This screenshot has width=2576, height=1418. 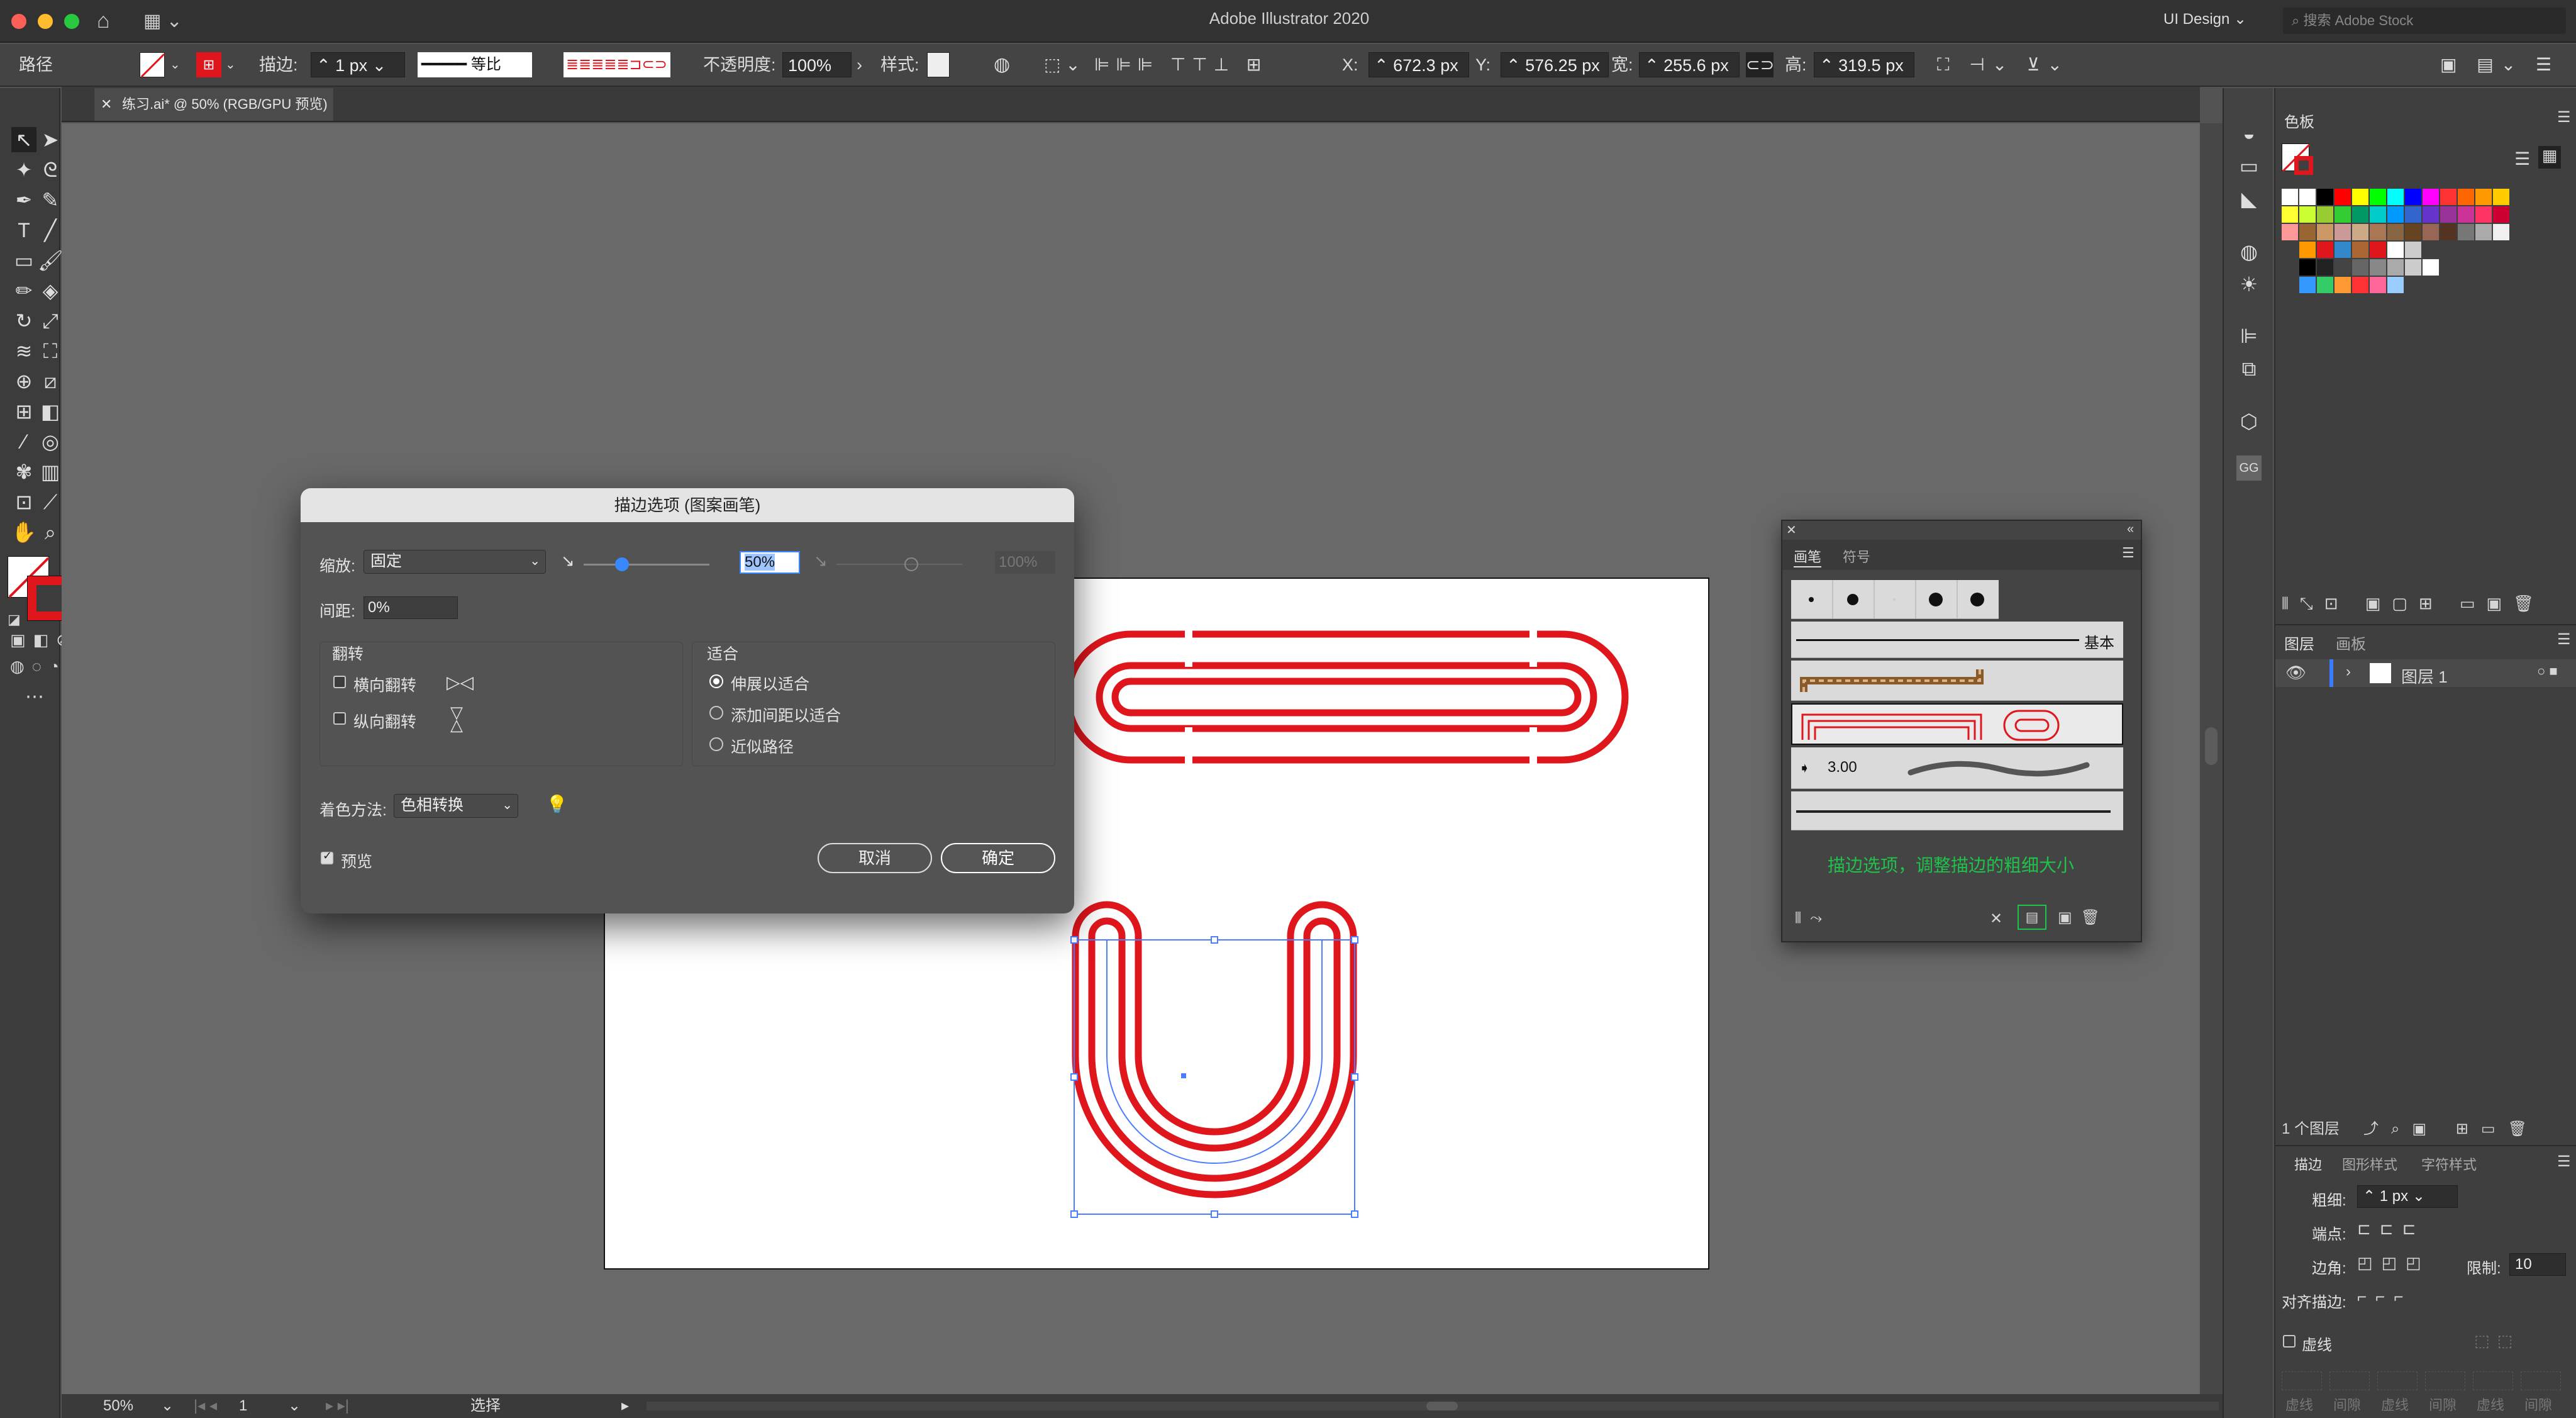 What do you see at coordinates (1996, 919) in the screenshot?
I see `remove-stroke-icon: ✕` at bounding box center [1996, 919].